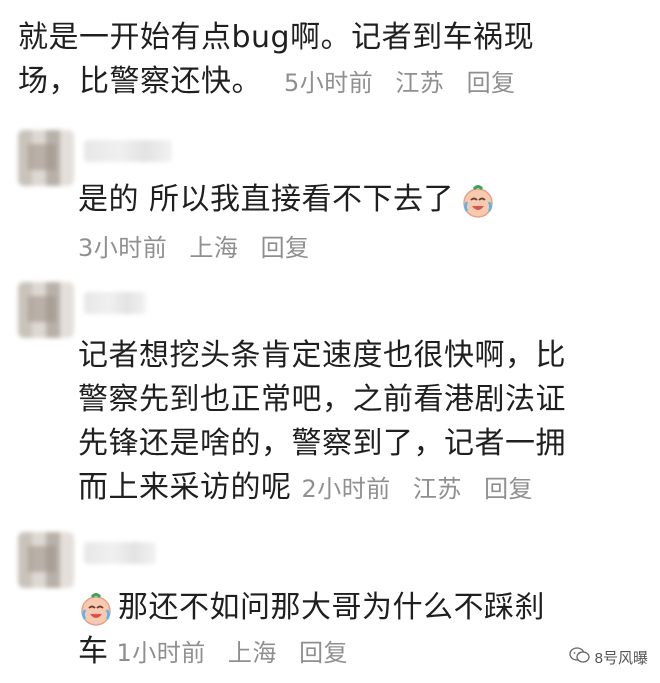 Image resolution: width=660 pixels, height=683 pixels. What do you see at coordinates (580, 657) in the screenshot?
I see `wechat-icon` at bounding box center [580, 657].